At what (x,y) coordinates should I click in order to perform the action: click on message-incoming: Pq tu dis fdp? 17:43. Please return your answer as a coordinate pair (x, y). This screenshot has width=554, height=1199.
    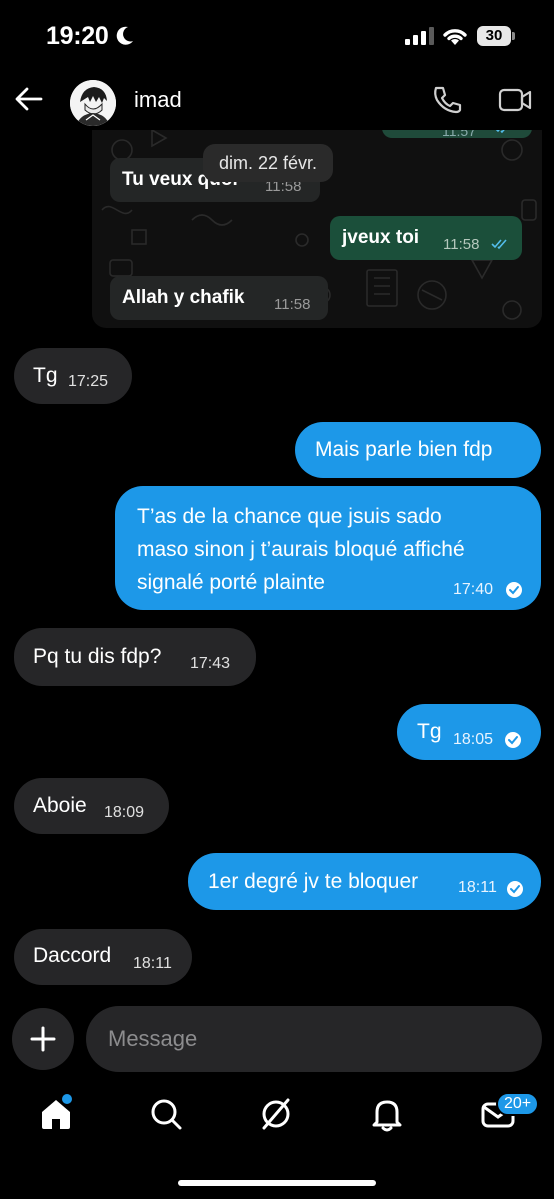
    Looking at the image, I should click on (135, 657).